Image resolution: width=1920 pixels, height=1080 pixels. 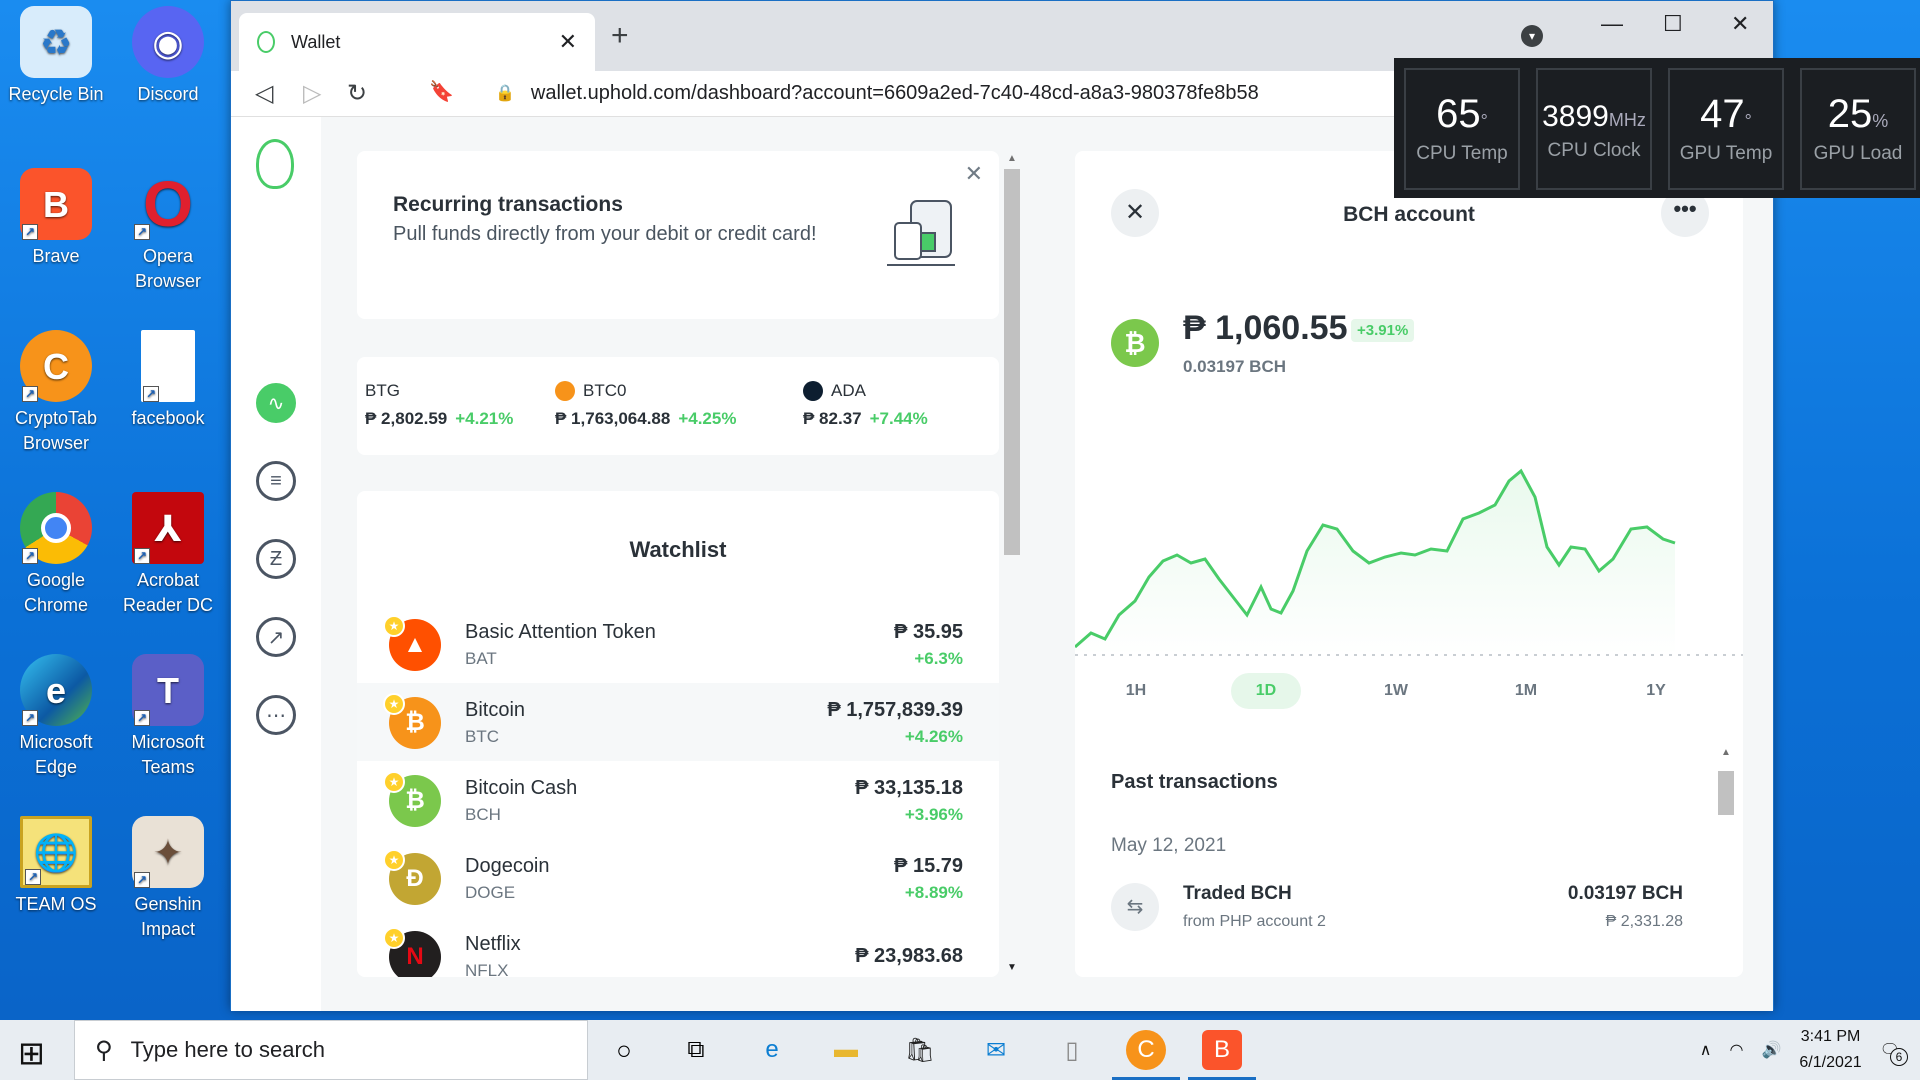 I want to click on transaction-title: Traded BCH, so click(x=1237, y=894).